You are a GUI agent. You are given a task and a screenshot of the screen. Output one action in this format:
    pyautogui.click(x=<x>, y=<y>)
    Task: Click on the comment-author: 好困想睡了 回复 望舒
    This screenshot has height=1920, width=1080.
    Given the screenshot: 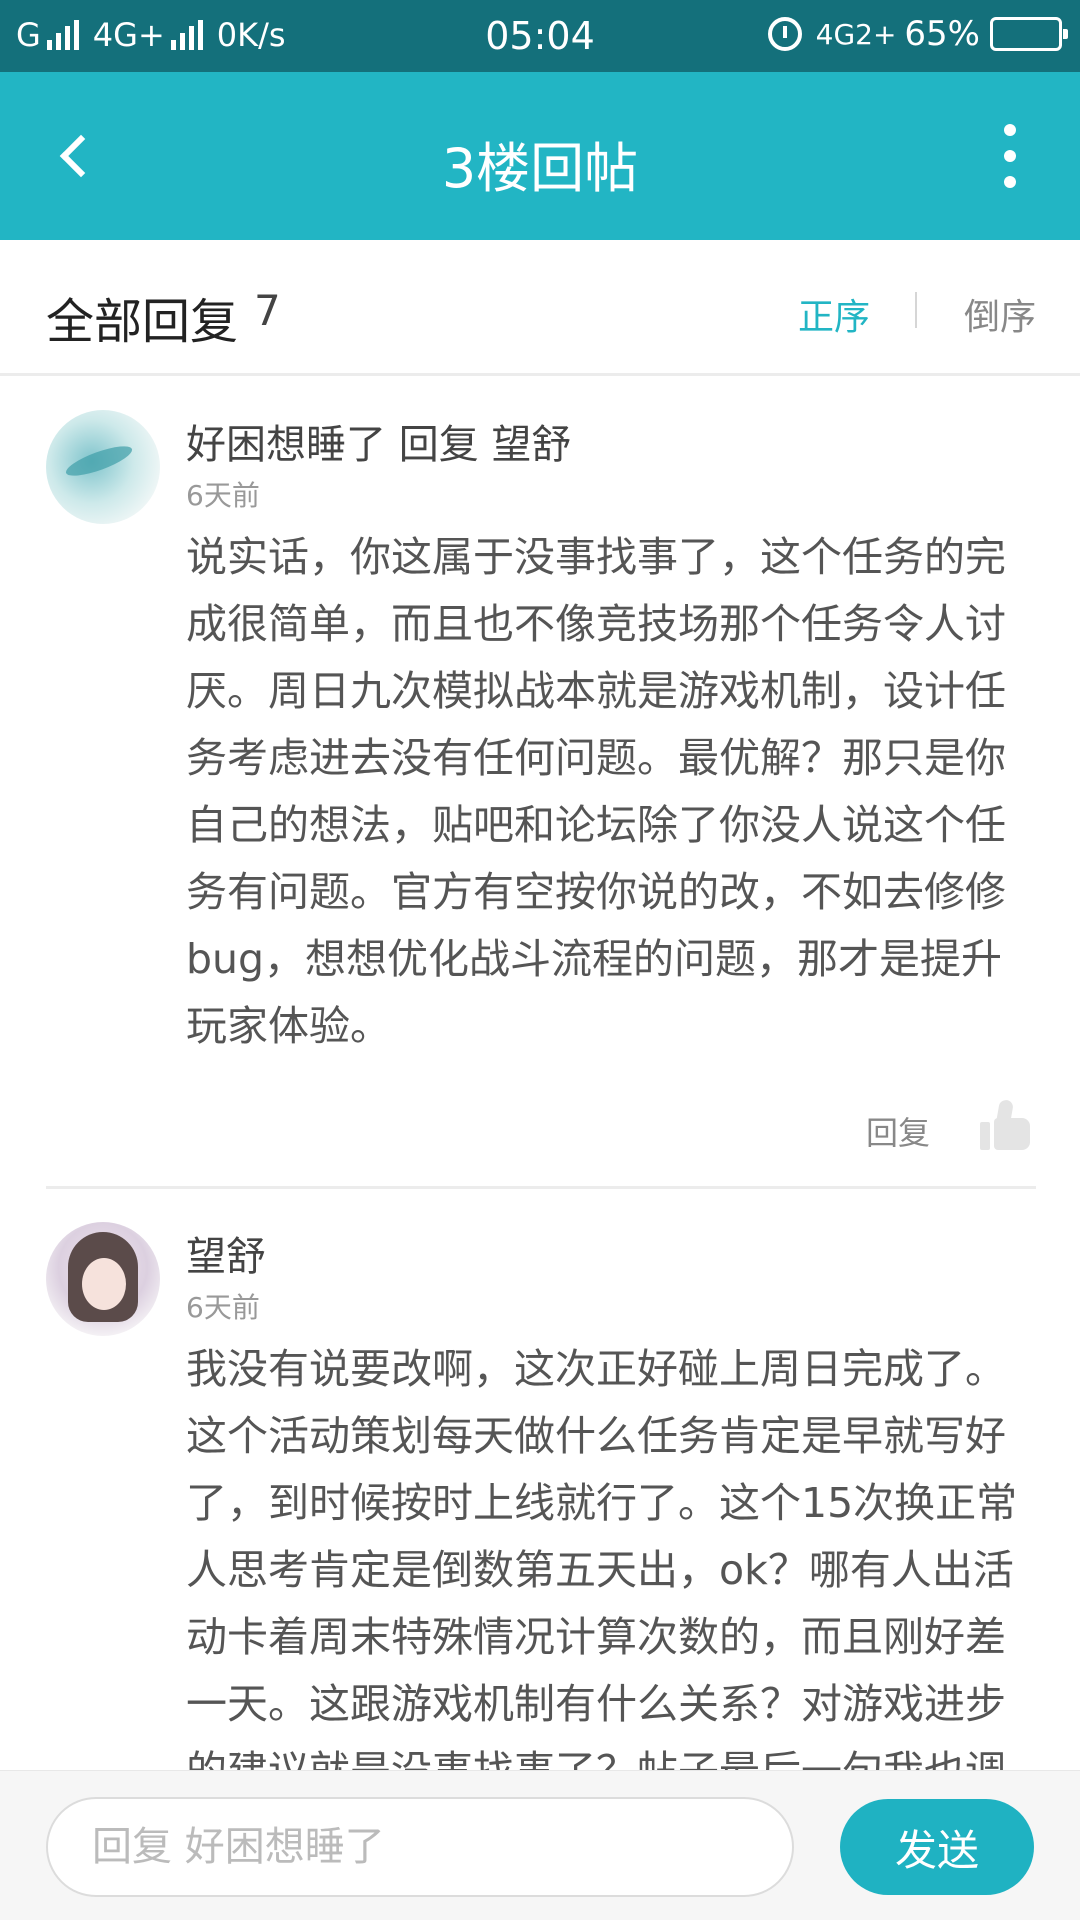 What is the action you would take?
    pyautogui.click(x=378, y=441)
    